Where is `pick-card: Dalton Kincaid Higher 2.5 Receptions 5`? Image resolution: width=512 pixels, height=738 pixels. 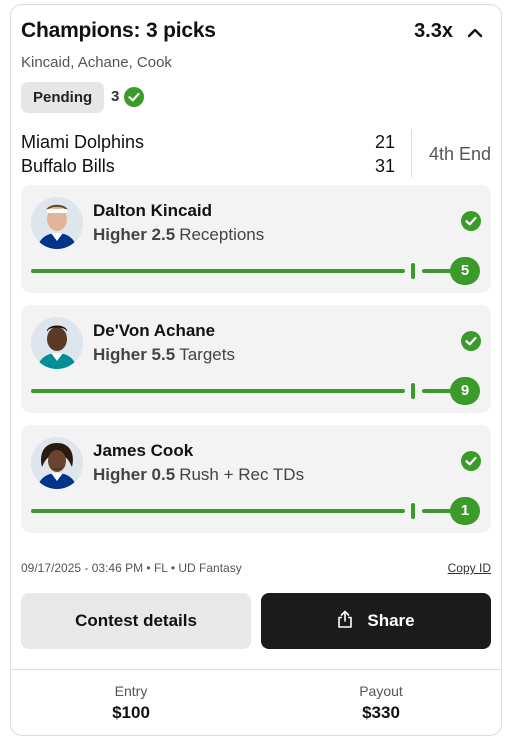
pick-card: Dalton Kincaid Higher 2.5 Receptions 5 is located at coordinates (256, 239).